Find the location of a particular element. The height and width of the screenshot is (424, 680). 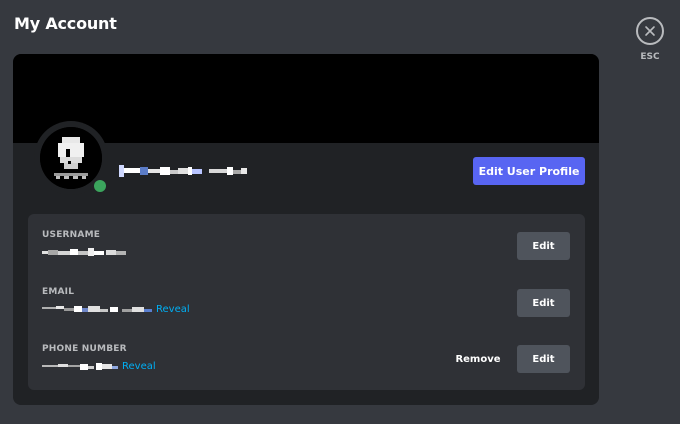

username-field: USERNAME is located at coordinates (97, 244).